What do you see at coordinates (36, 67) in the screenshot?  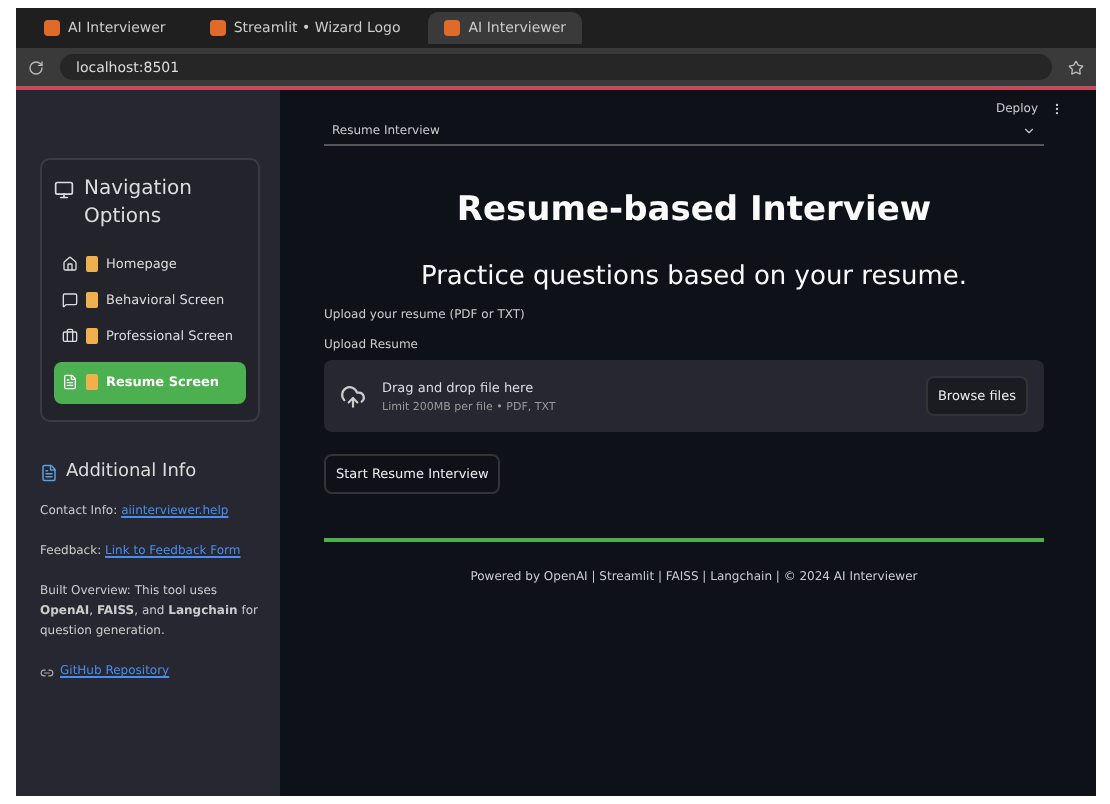 I see `reload-icon` at bounding box center [36, 67].